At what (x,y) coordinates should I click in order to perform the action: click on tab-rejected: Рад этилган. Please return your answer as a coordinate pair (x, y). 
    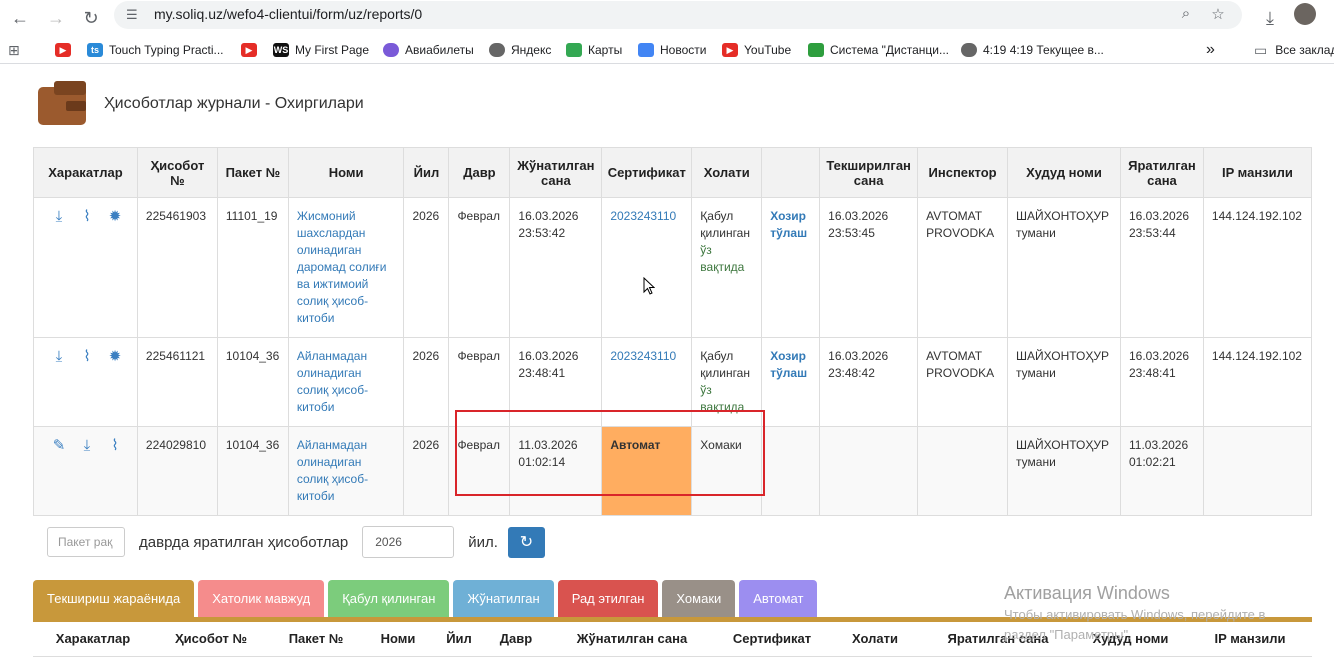
    Looking at the image, I should click on (608, 599).